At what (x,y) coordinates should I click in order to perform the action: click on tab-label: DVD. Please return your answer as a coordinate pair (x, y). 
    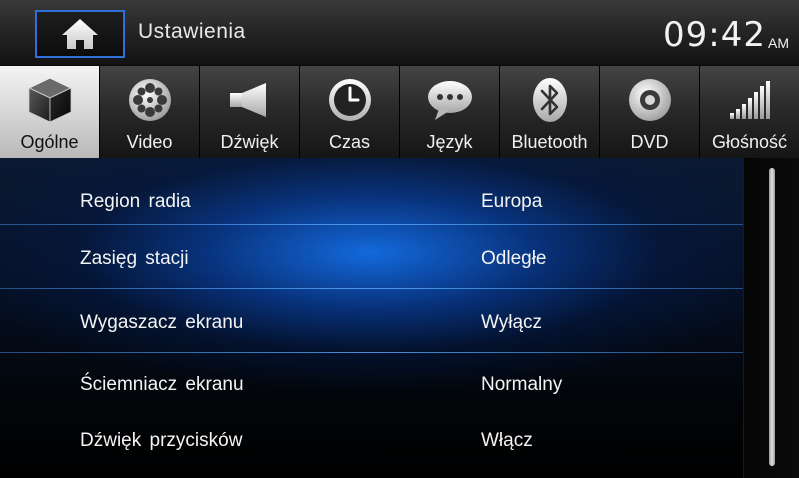
    Looking at the image, I should click on (649, 142).